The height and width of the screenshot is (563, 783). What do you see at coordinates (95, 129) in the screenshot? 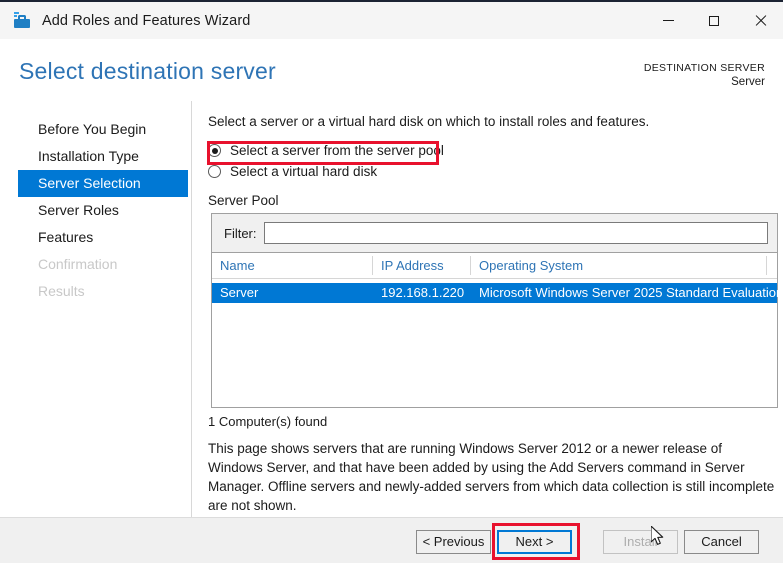
I see `sidebar-item-before-you-begin: Before You Begin` at bounding box center [95, 129].